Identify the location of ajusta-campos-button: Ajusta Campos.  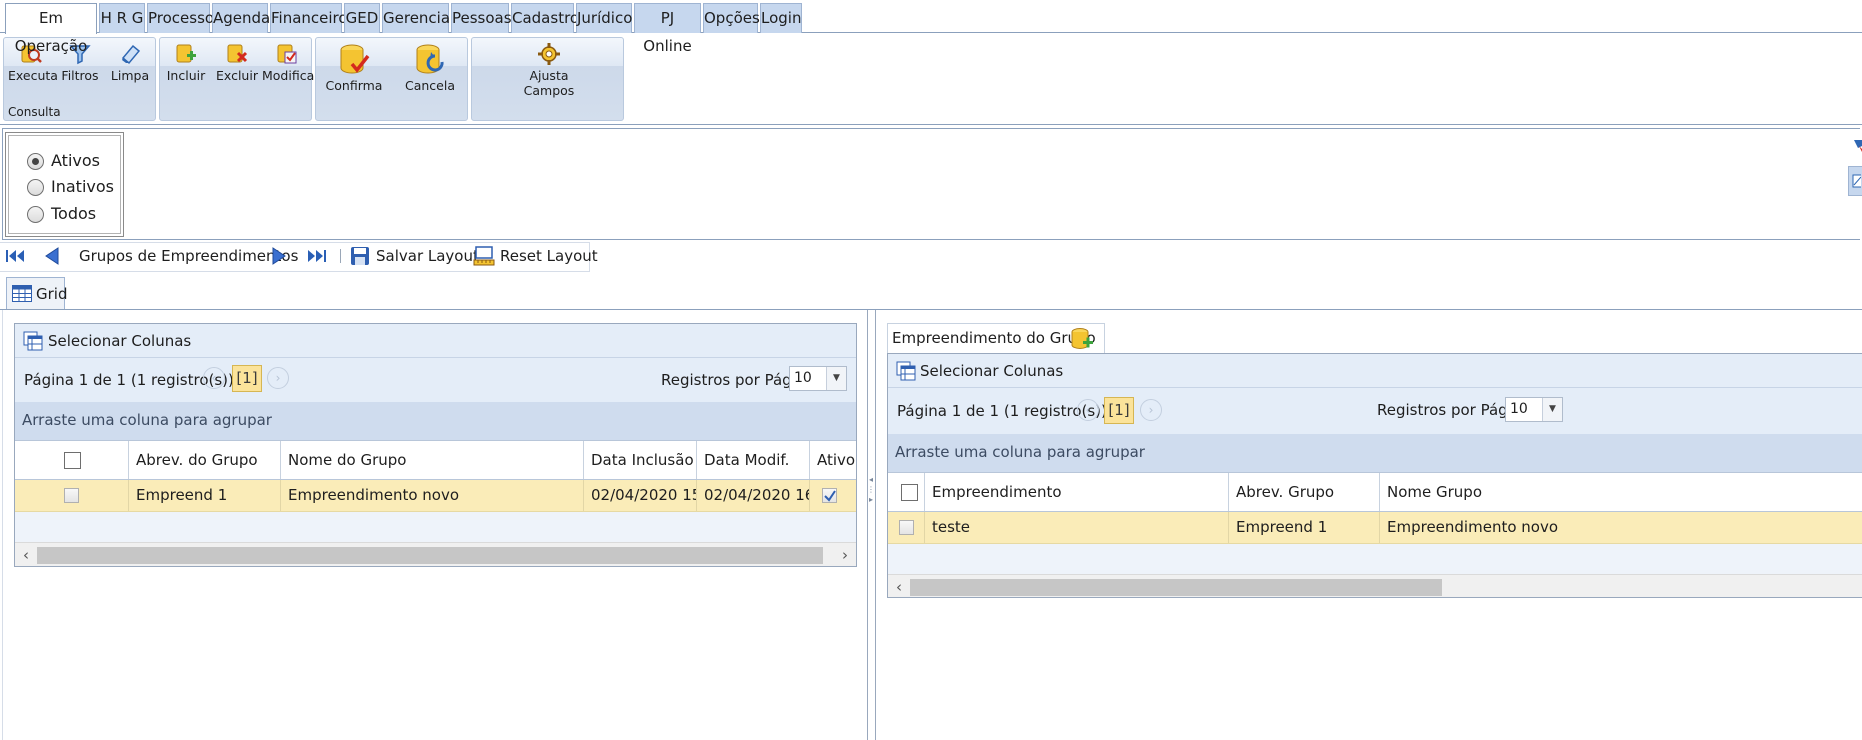
(549, 70).